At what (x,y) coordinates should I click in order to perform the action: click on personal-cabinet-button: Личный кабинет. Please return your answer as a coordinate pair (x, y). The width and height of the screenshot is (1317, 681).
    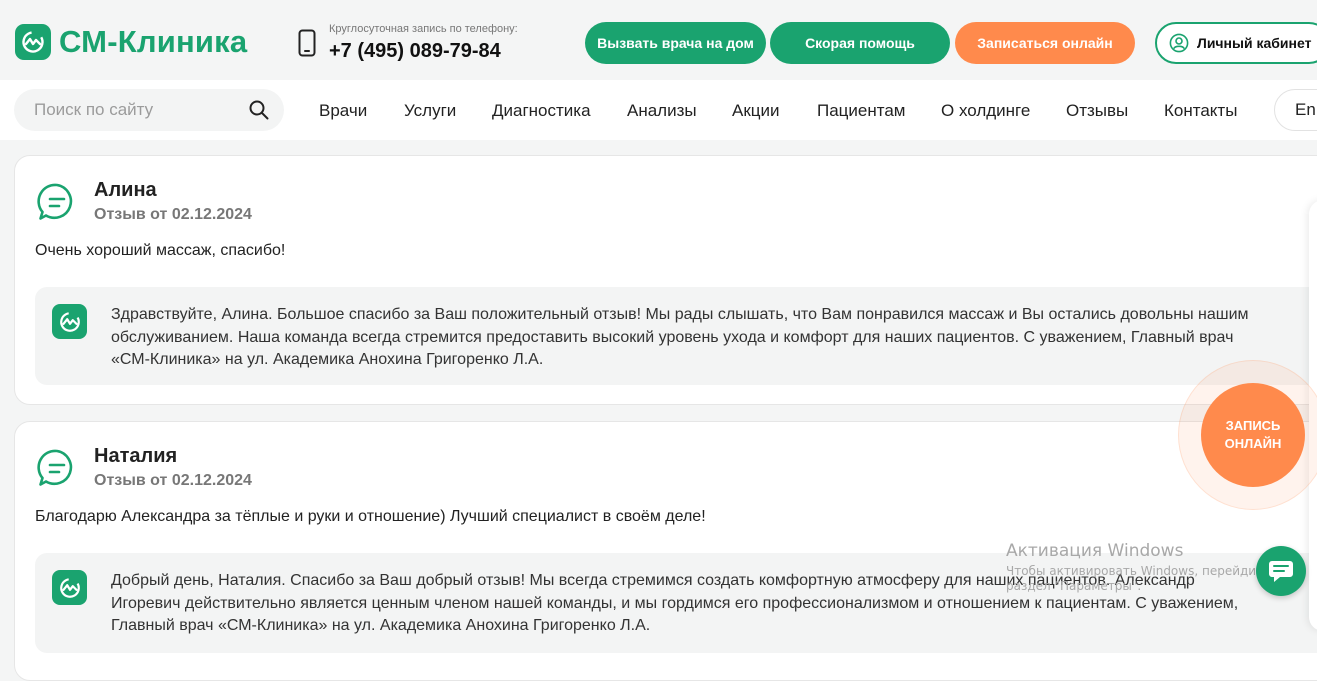
    Looking at the image, I should click on (1236, 43).